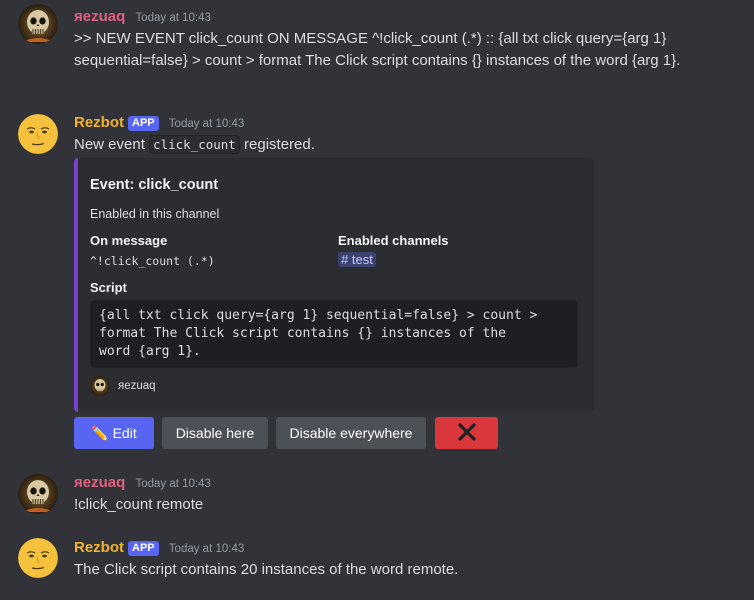 The image size is (754, 600). I want to click on disable-here-button: Disable here, so click(215, 433).